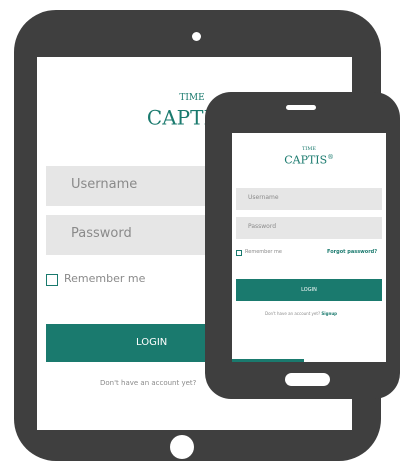 The height and width of the screenshot is (463, 414). I want to click on tablet-camera, so click(196, 36).